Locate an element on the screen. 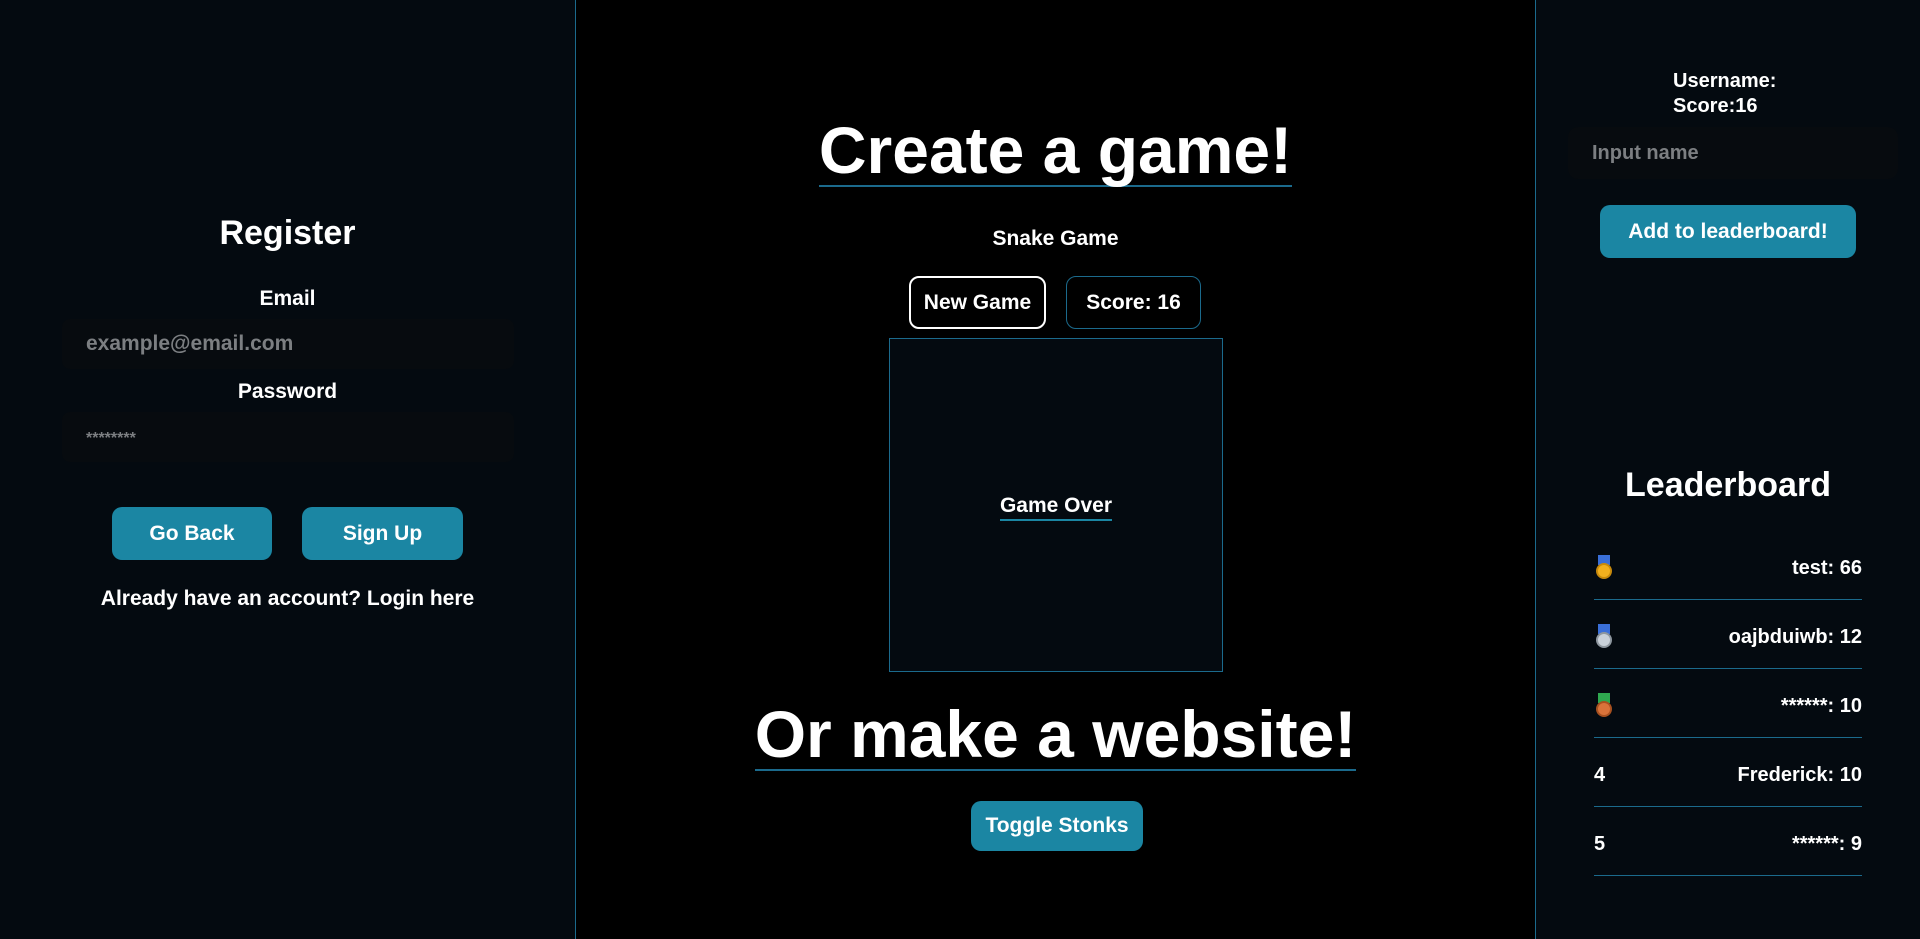 The width and height of the screenshot is (1920, 939). add-to-leaderboard-button: Add to leaderboard! is located at coordinates (1728, 231).